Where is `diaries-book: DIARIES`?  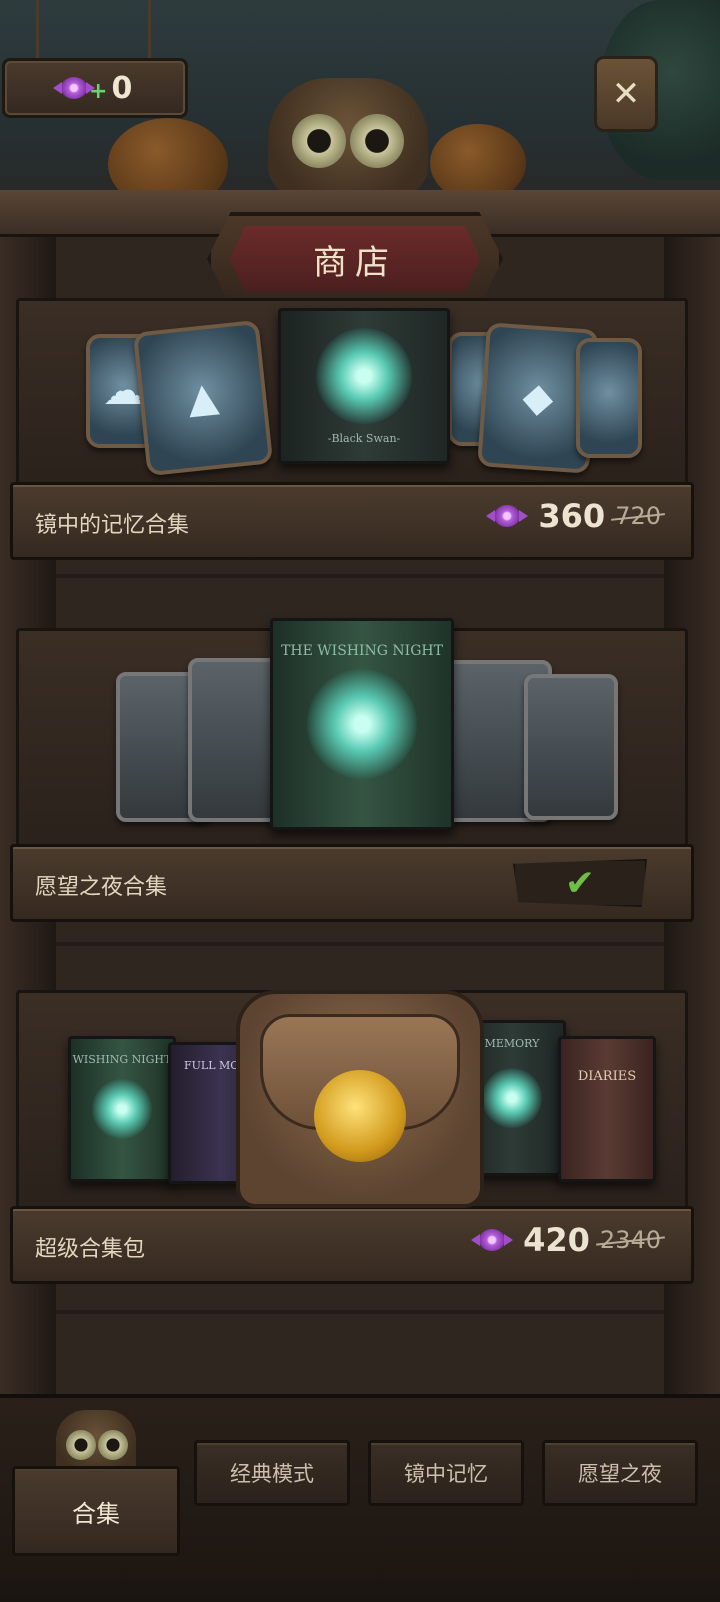
diaries-book: DIARIES is located at coordinates (607, 1109).